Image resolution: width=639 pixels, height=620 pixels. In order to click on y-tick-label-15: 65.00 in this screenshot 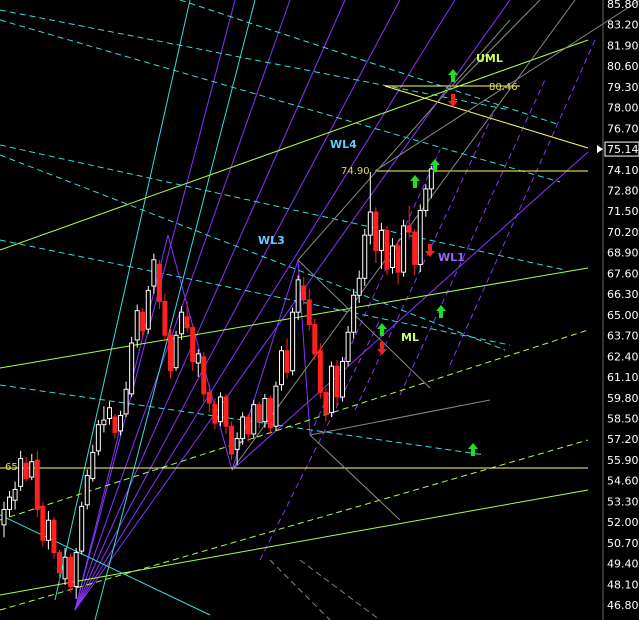, I will do `click(623, 315)`.